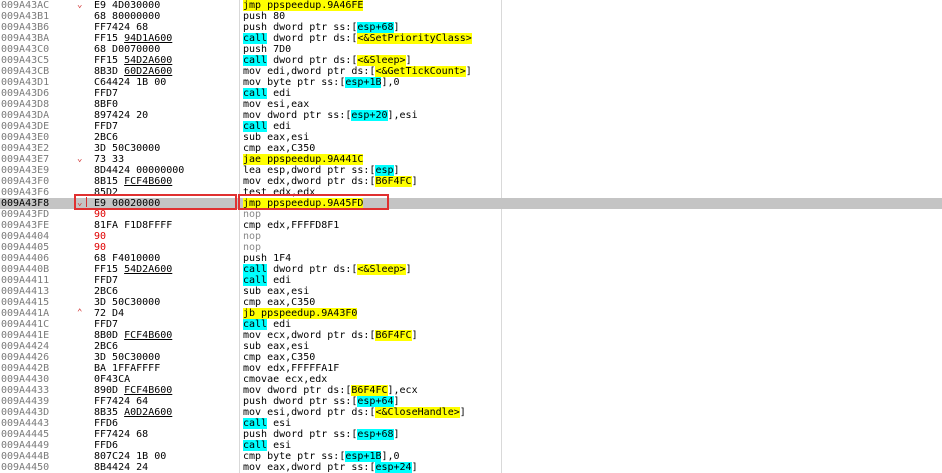  What do you see at coordinates (166, 313) in the screenshot?
I see `opcode-bytes-cell: 72 D4` at bounding box center [166, 313].